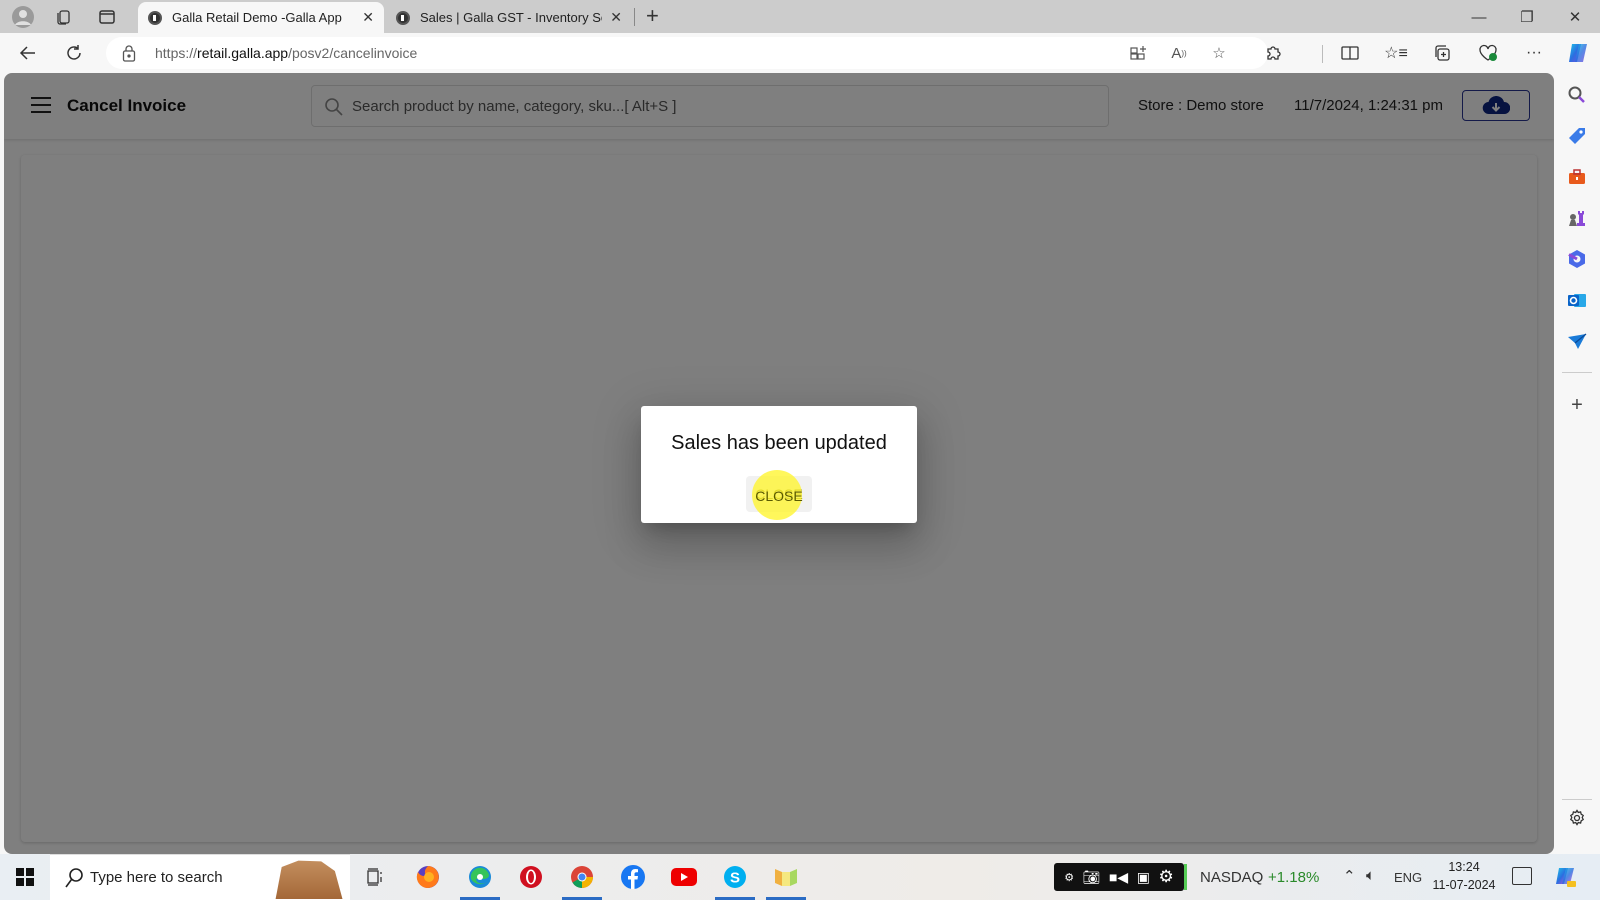  What do you see at coordinates (1575, 17) in the screenshot?
I see `close-window-button: ✕` at bounding box center [1575, 17].